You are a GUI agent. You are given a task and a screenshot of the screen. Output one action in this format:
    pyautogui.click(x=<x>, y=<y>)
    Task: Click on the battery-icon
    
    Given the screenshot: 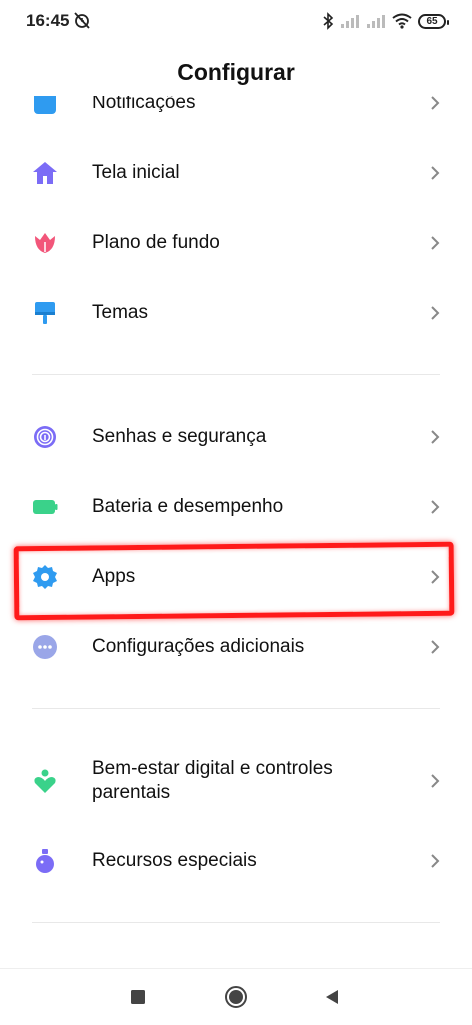 What is the action you would take?
    pyautogui.click(x=45, y=507)
    